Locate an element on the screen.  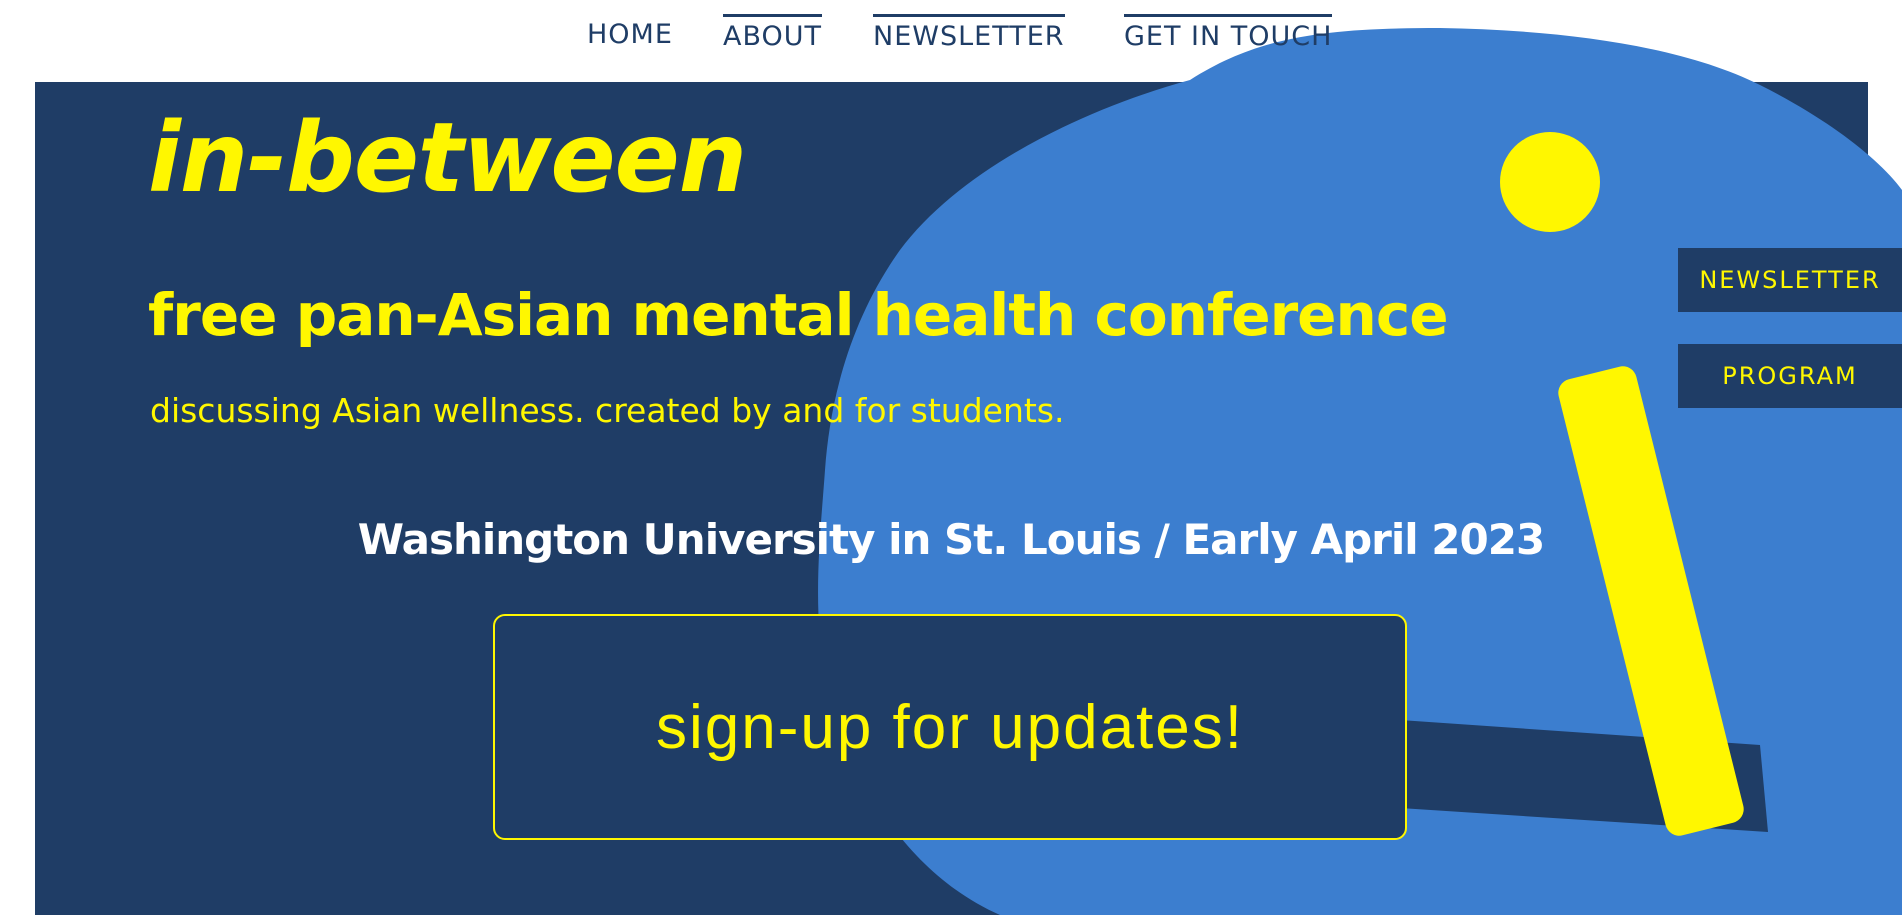
top-nav: HOME ABOUT NEWSLETTER GET IN TOUCH is located at coordinates (951, 40).